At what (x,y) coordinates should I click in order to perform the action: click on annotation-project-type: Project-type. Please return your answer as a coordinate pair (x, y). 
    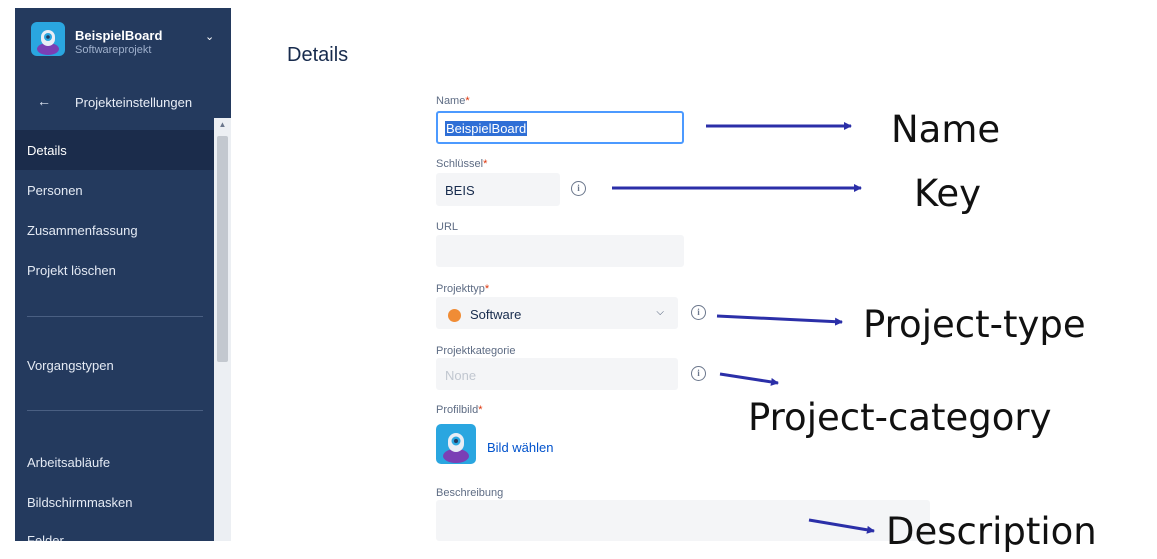
    Looking at the image, I should click on (974, 324).